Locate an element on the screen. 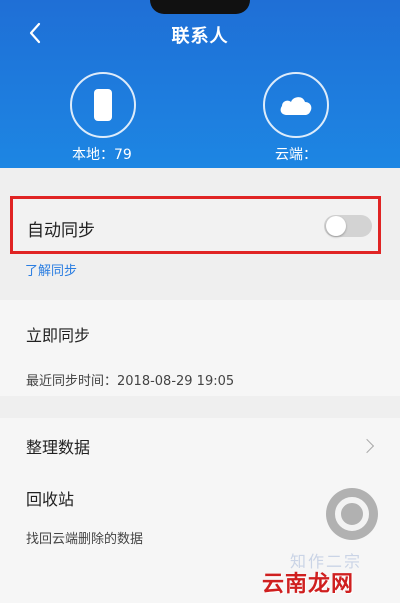 This screenshot has width=400, height=603. cloud-contacts-button is located at coordinates (296, 105).